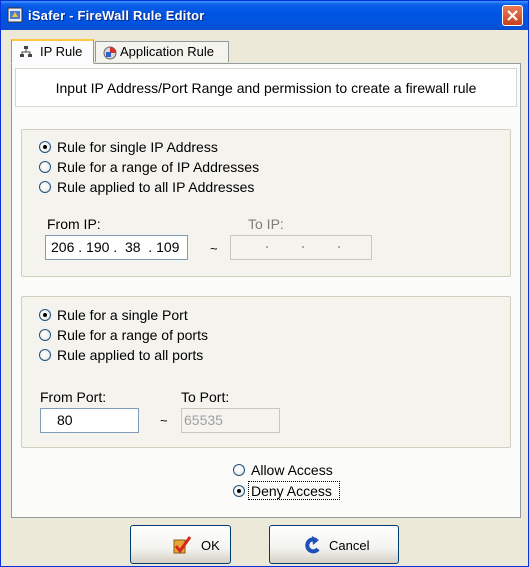 The width and height of the screenshot is (529, 567). I want to click on from-port-label: From Port:, so click(73, 397).